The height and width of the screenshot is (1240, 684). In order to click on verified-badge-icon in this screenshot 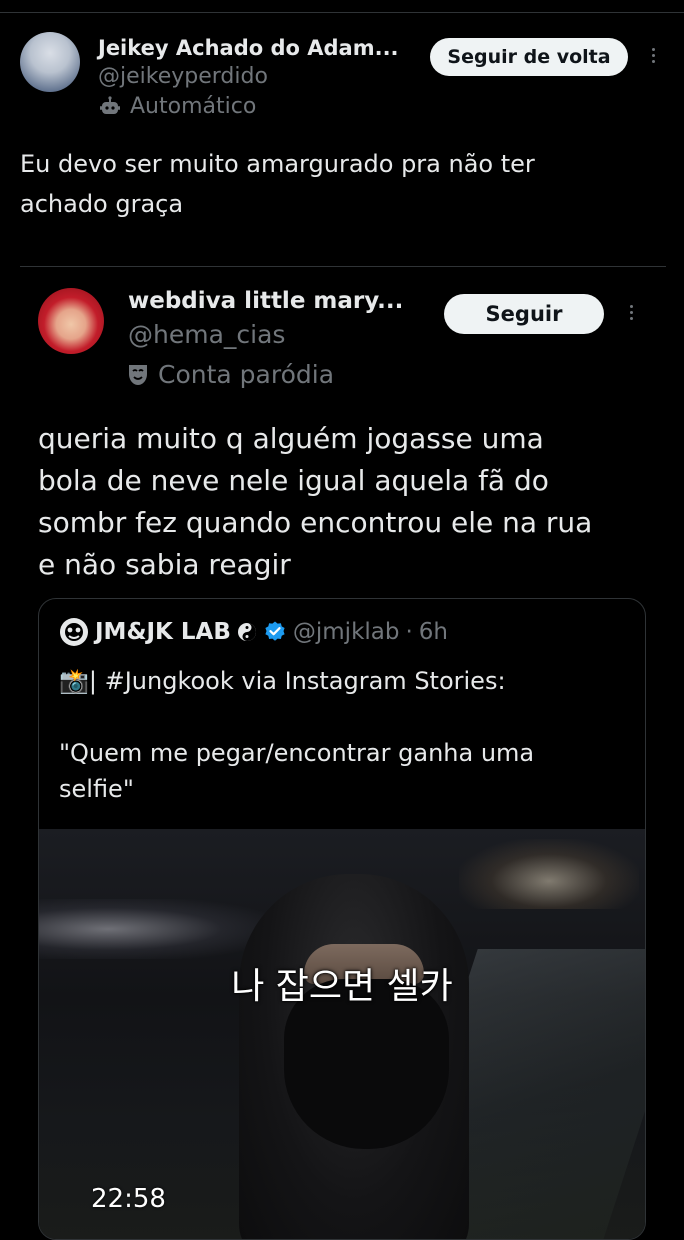, I will do `click(275, 632)`.